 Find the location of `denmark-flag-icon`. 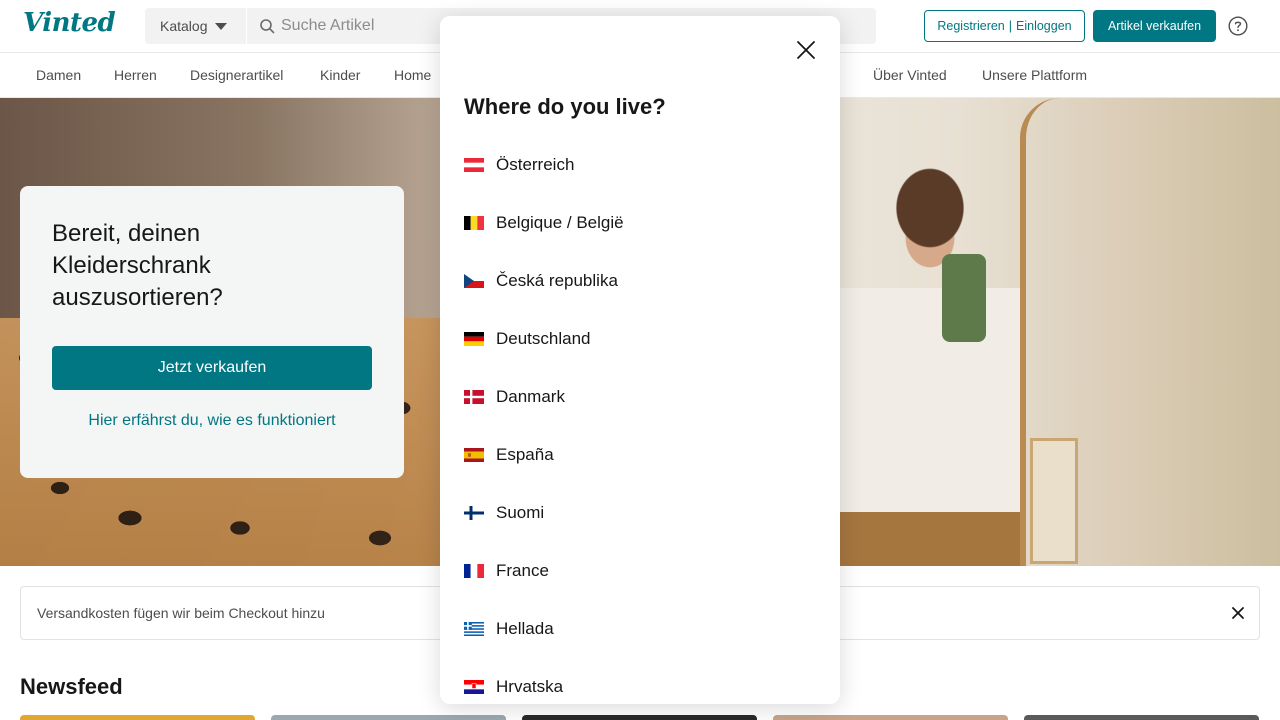

denmark-flag-icon is located at coordinates (474, 397).